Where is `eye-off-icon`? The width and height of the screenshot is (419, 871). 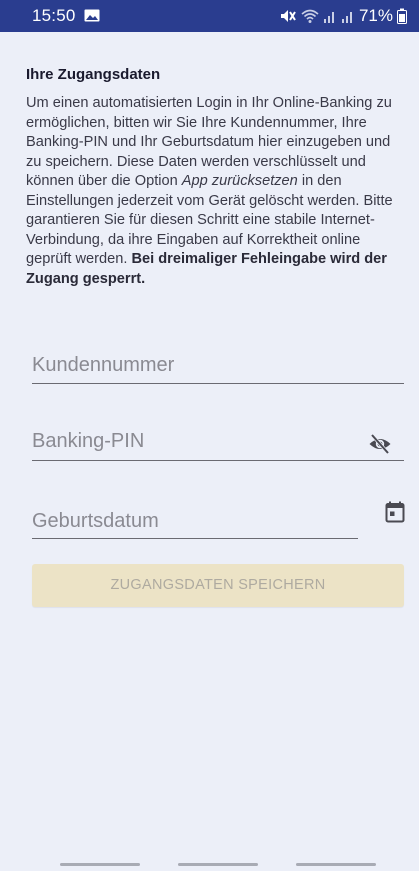
eye-off-icon is located at coordinates (380, 444).